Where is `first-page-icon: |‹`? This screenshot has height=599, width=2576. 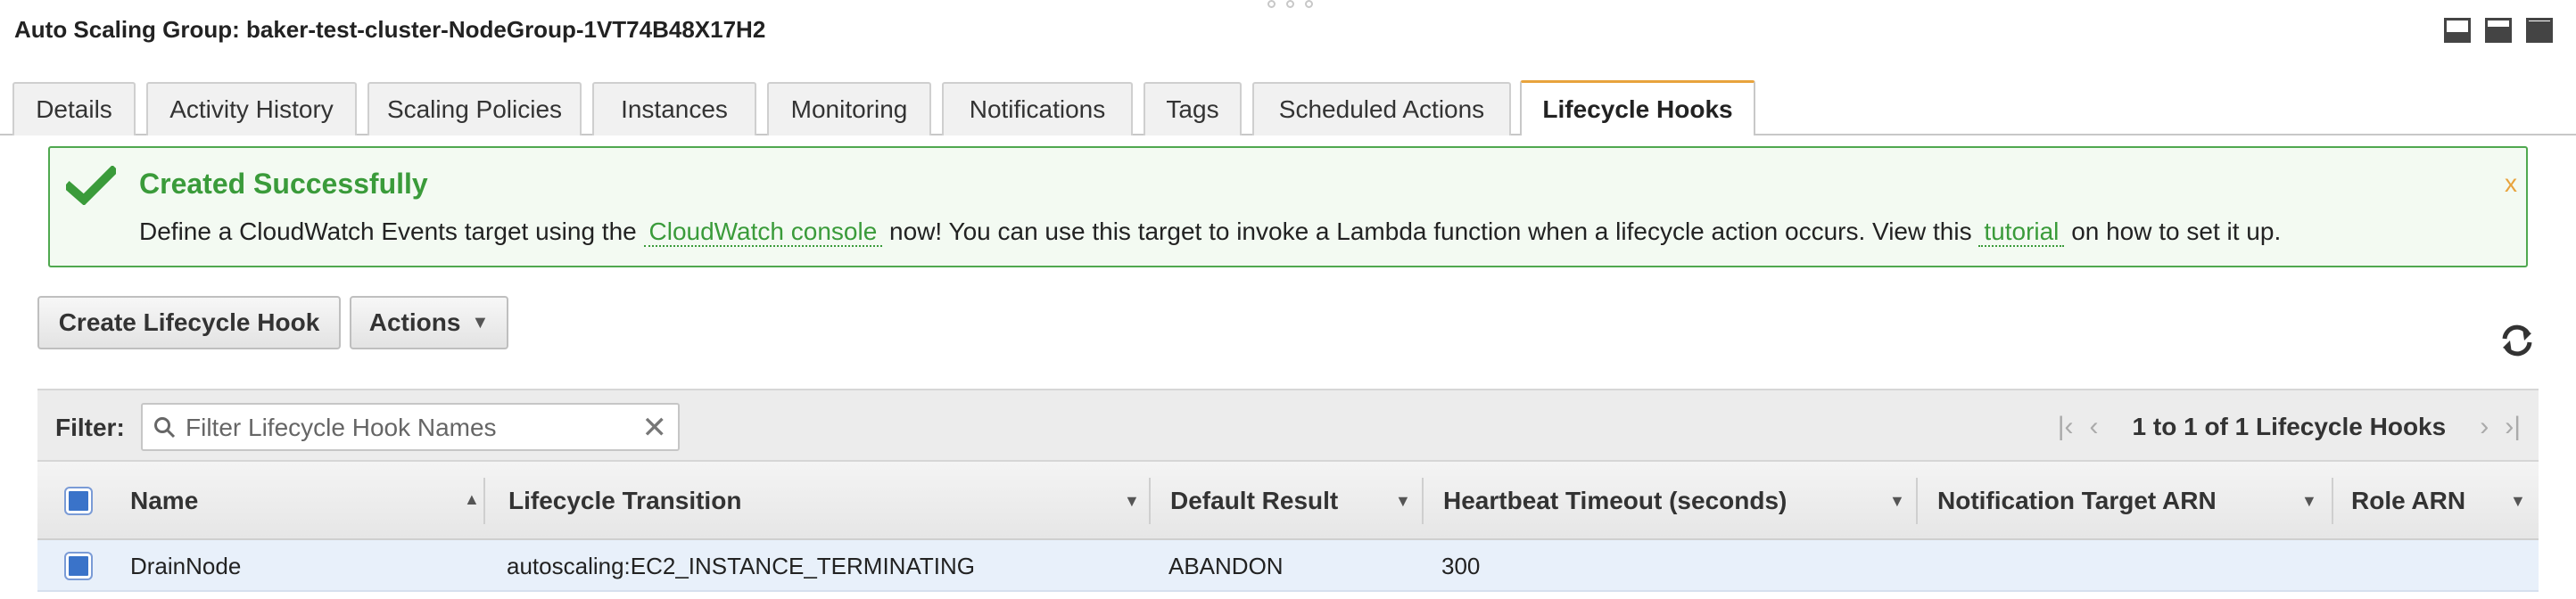 first-page-icon: |‹ is located at coordinates (2066, 427).